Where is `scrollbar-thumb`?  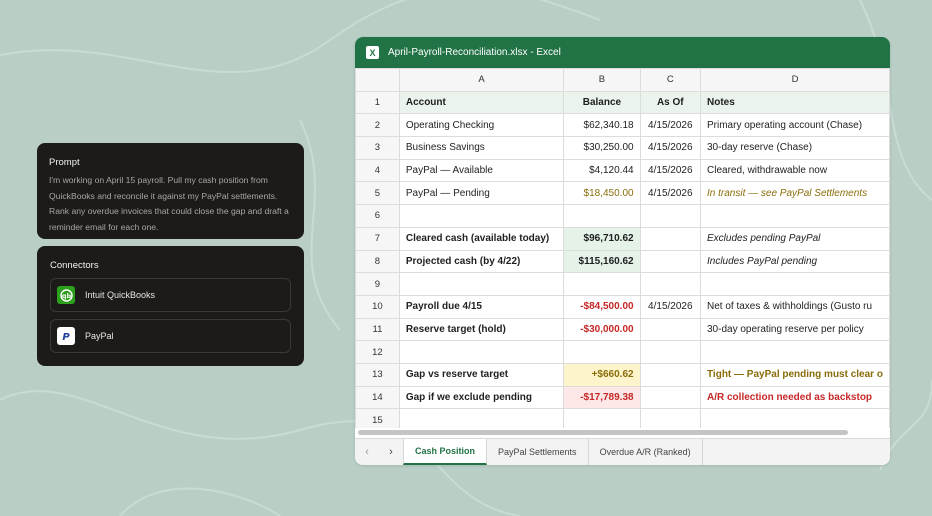
scrollbar-thumb is located at coordinates (603, 432).